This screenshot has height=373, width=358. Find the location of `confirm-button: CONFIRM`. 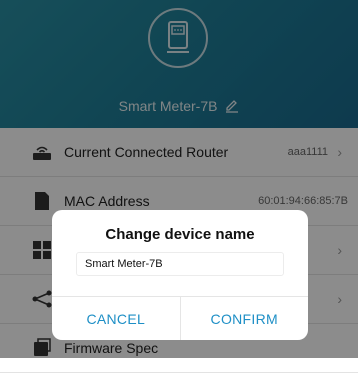

confirm-button: CONFIRM is located at coordinates (244, 318).